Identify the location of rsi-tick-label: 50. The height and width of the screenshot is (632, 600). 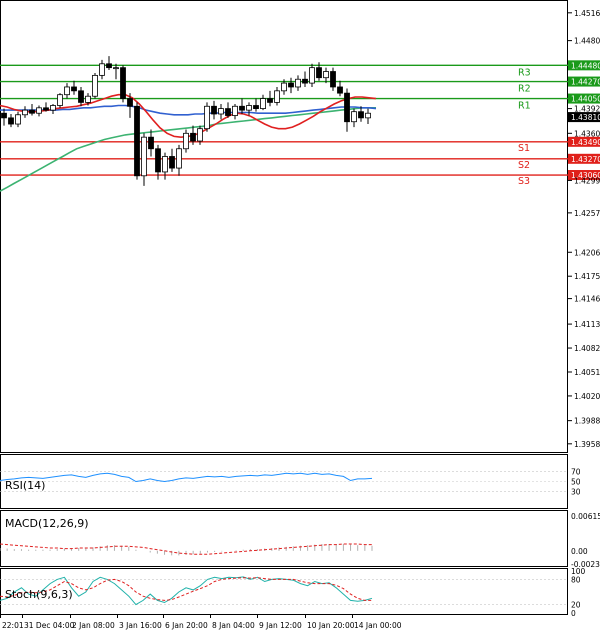
(576, 482).